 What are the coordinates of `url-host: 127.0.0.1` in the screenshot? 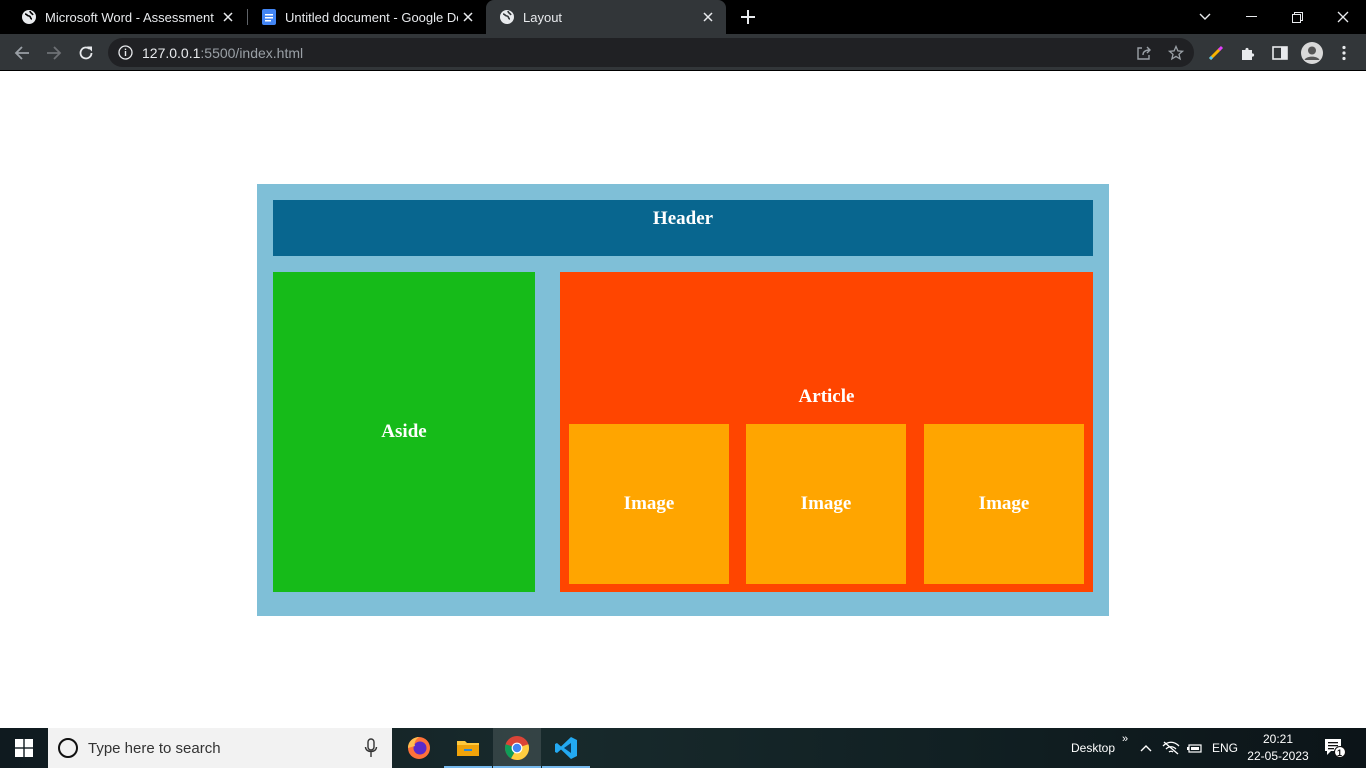 It's located at (171, 53).